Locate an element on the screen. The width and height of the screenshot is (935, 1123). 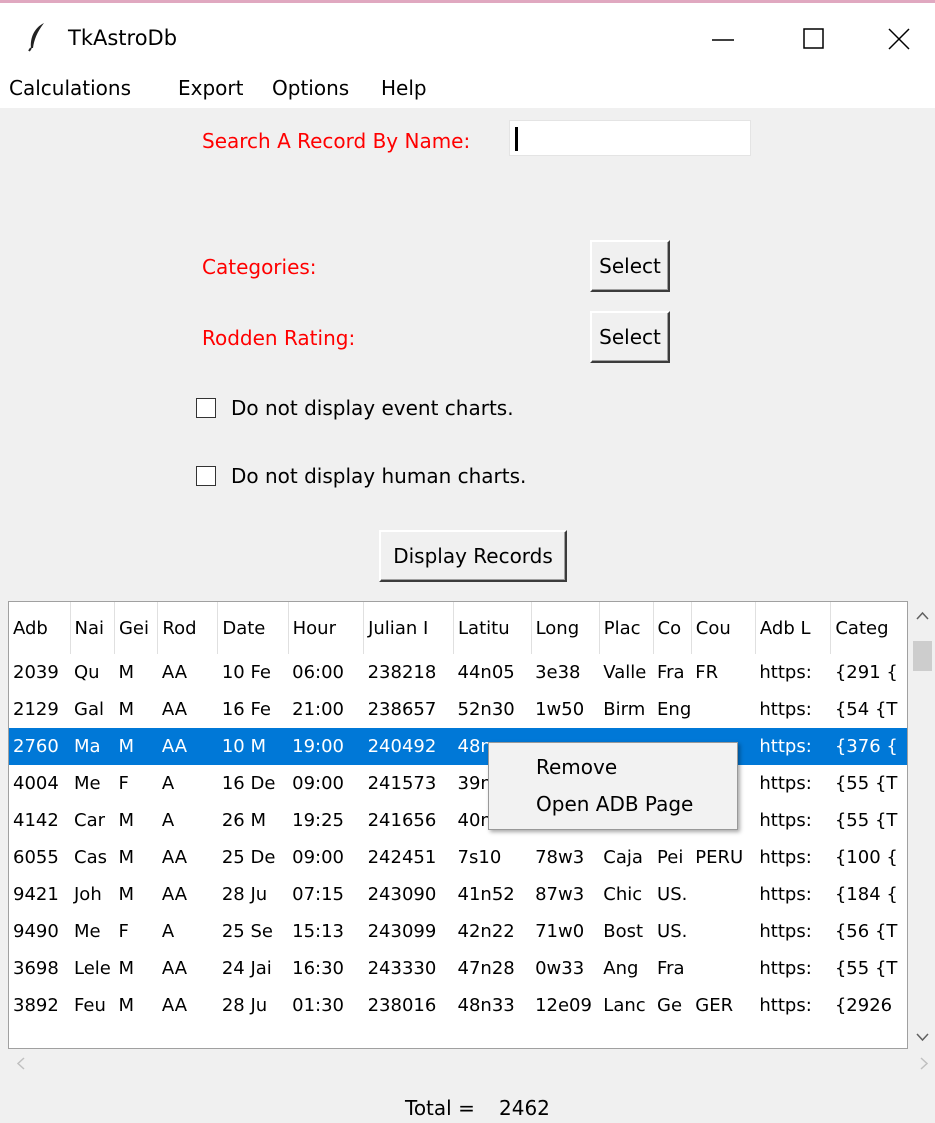
column-header: Latitu is located at coordinates (492, 628).